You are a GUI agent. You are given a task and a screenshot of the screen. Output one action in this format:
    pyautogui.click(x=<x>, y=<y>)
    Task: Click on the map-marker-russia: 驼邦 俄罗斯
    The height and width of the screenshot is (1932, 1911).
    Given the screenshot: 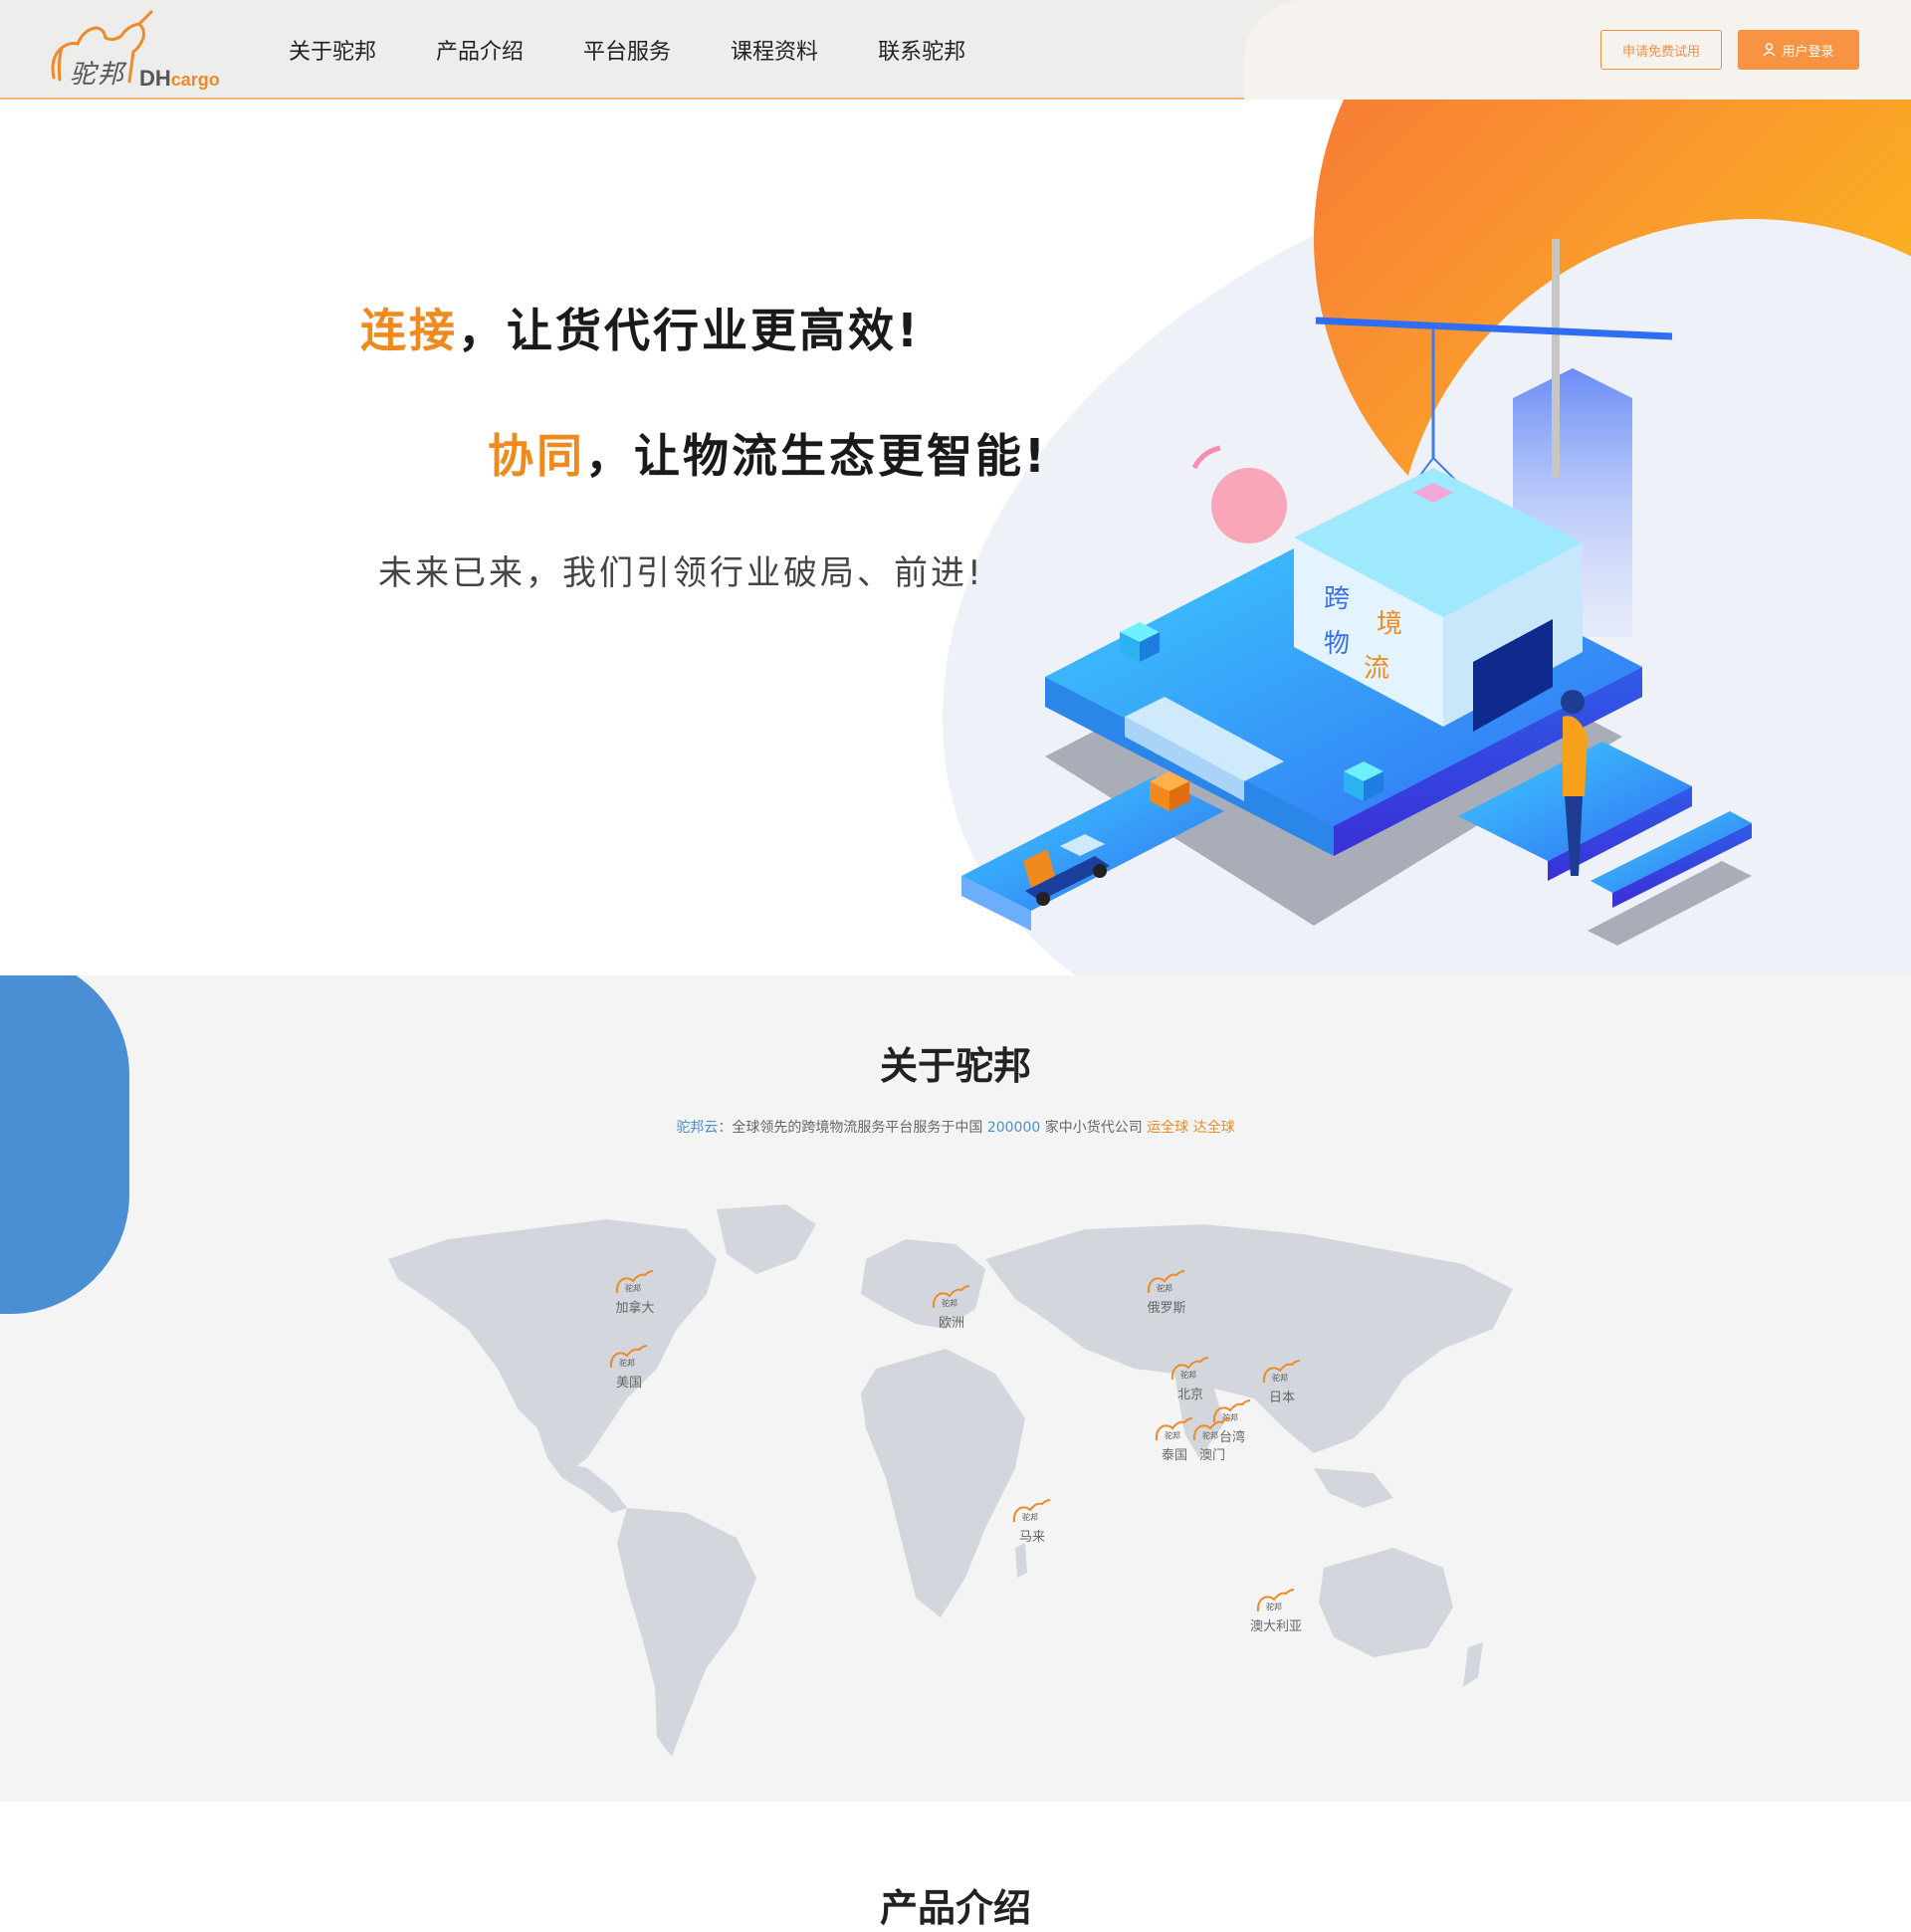 What is the action you would take?
    pyautogui.click(x=1166, y=1292)
    